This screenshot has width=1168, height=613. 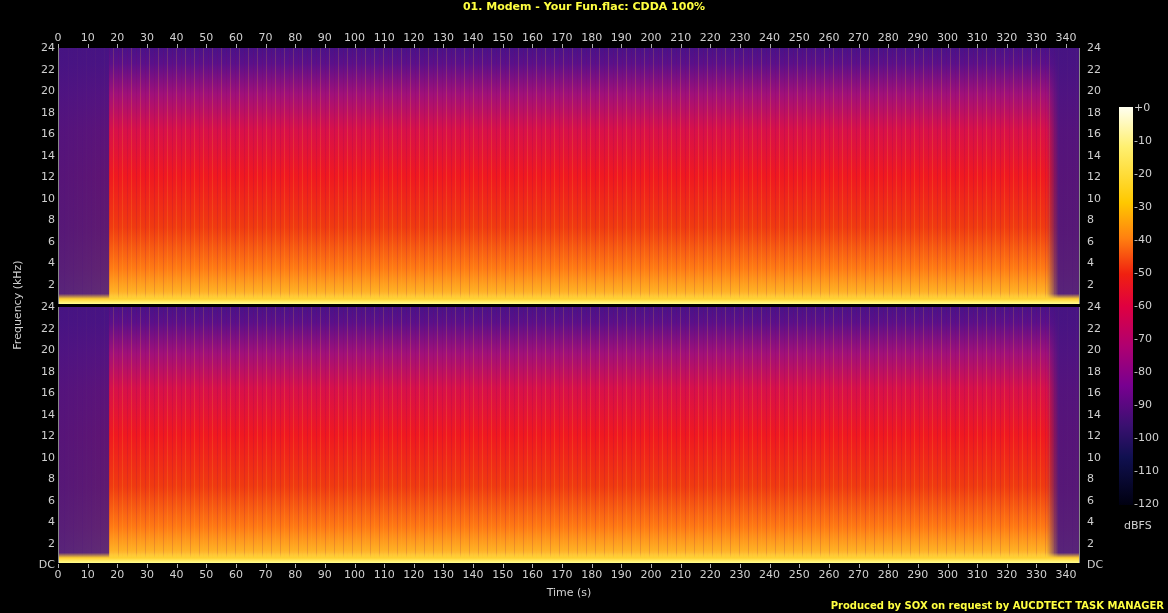 What do you see at coordinates (1146, 504) in the screenshot?
I see `colorbar-label: -120` at bounding box center [1146, 504].